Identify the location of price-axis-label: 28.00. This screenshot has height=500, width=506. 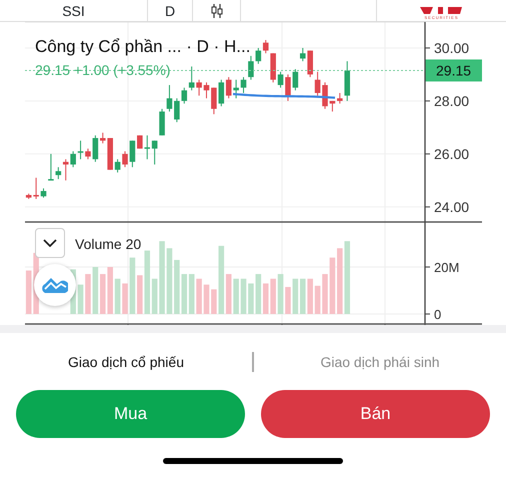
(452, 100).